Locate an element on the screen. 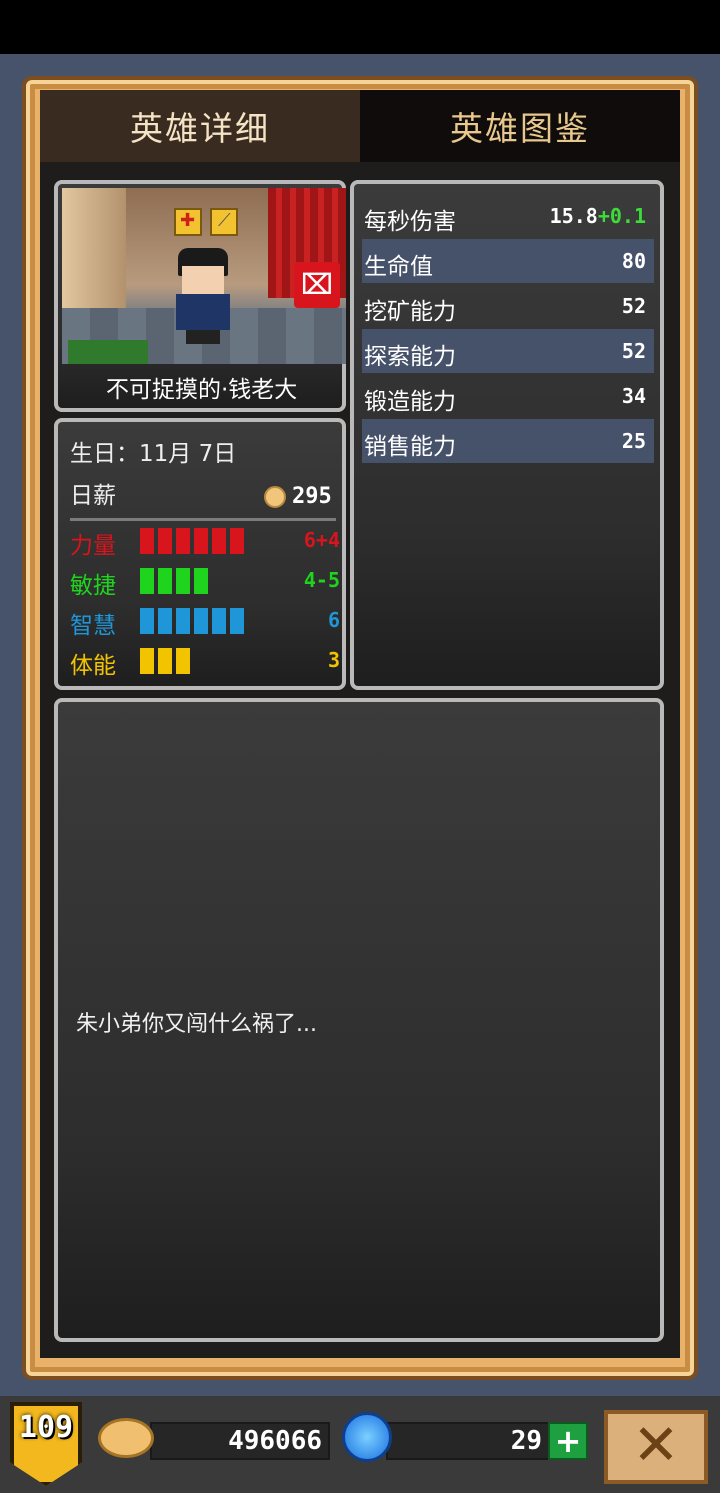 The width and height of the screenshot is (720, 1493). stat-value-bonus: +0.1 is located at coordinates (621, 216).